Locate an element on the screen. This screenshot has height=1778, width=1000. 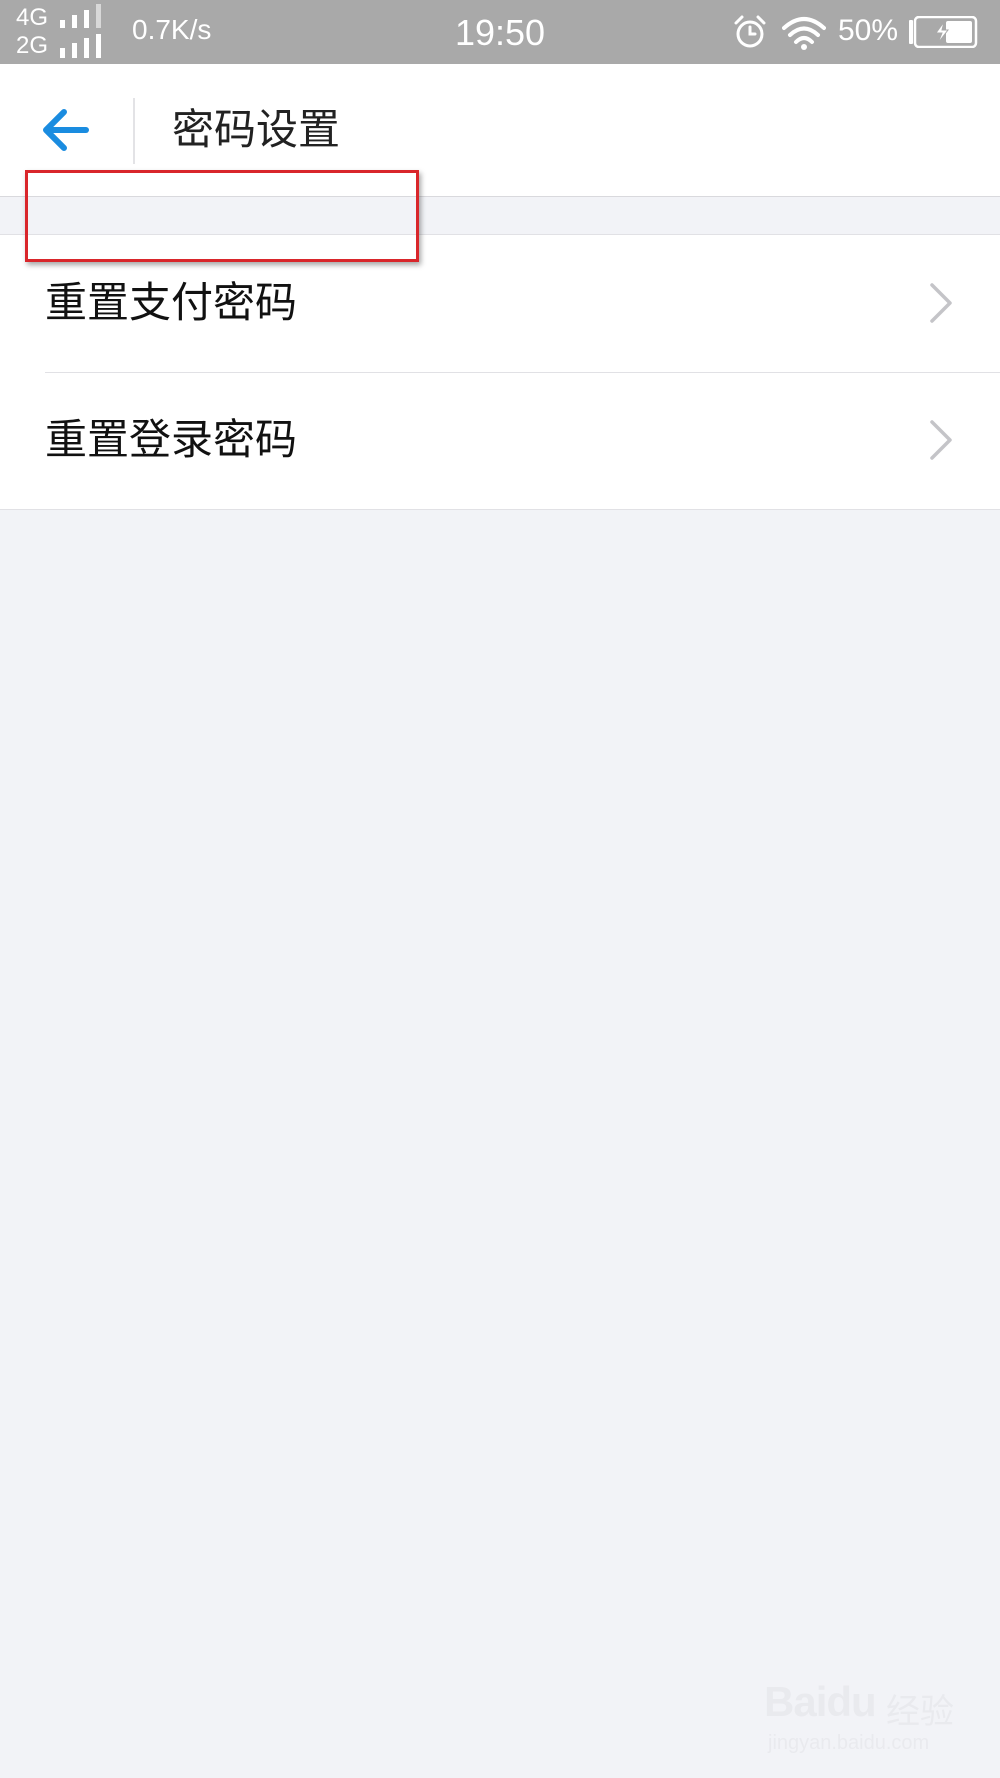
battery-charging-icon is located at coordinates (943, 32).